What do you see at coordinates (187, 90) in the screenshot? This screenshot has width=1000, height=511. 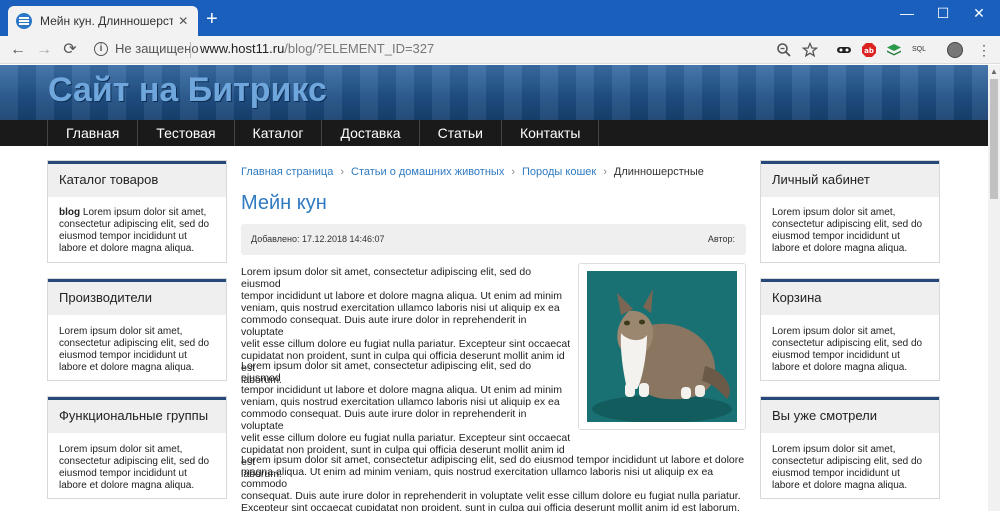 I see `site-title: Сайт на Битрикс` at bounding box center [187, 90].